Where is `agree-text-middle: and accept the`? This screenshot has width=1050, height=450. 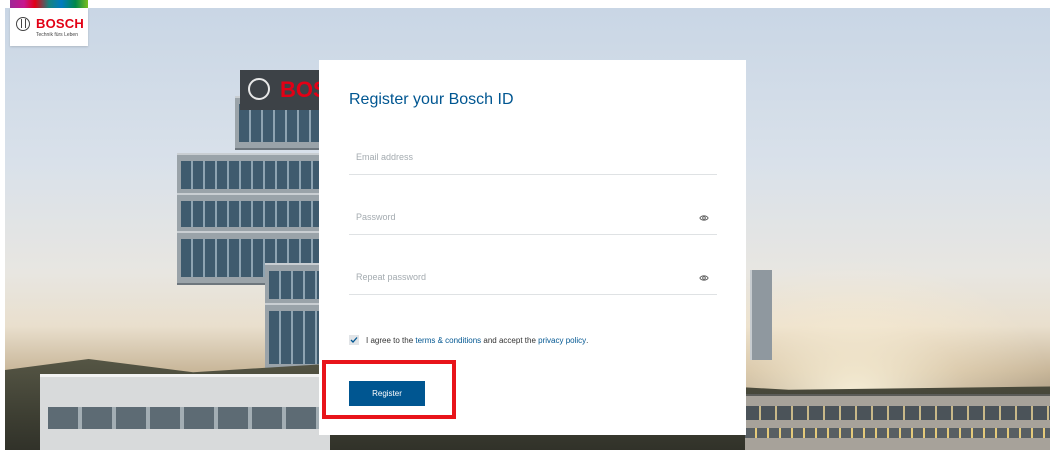 agree-text-middle: and accept the is located at coordinates (510, 340).